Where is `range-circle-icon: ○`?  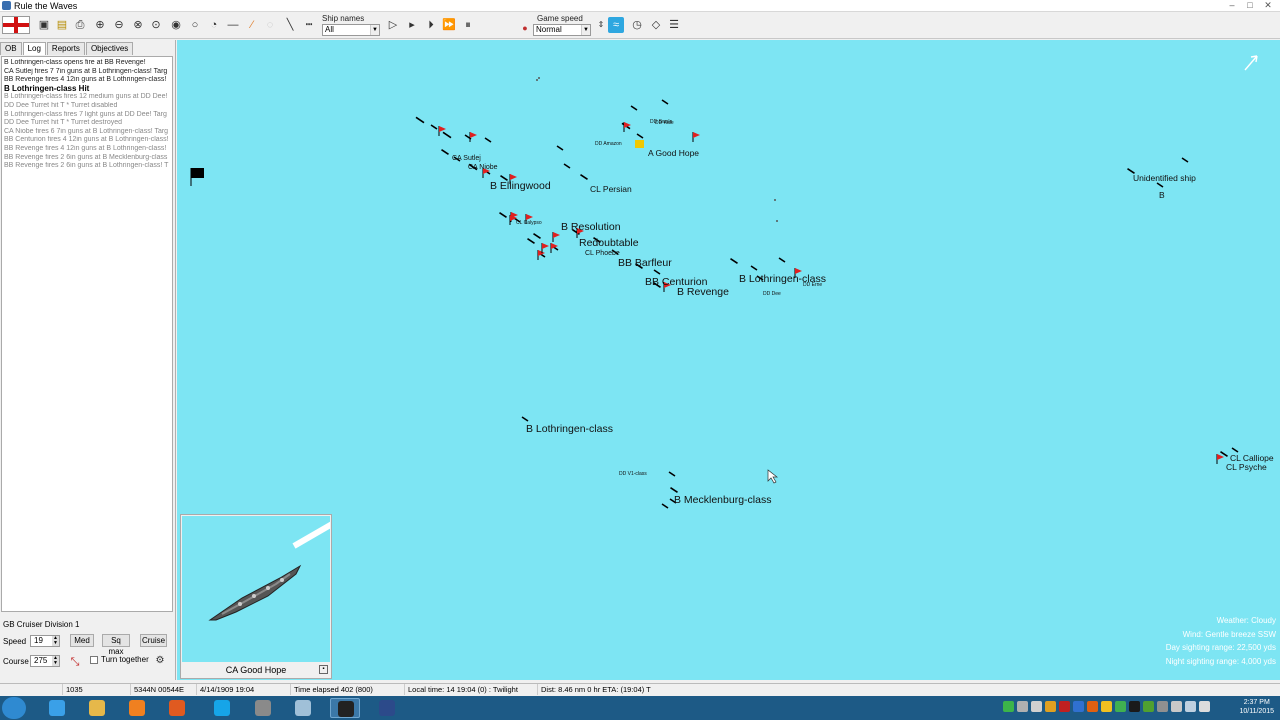 range-circle-icon: ○ is located at coordinates (195, 25).